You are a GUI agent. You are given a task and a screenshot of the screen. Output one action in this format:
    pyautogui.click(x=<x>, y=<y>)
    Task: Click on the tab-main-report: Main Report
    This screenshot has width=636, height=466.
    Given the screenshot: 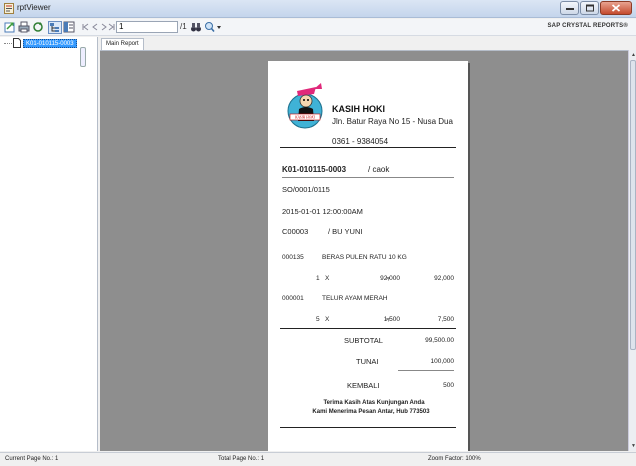 What is the action you would take?
    pyautogui.click(x=122, y=44)
    